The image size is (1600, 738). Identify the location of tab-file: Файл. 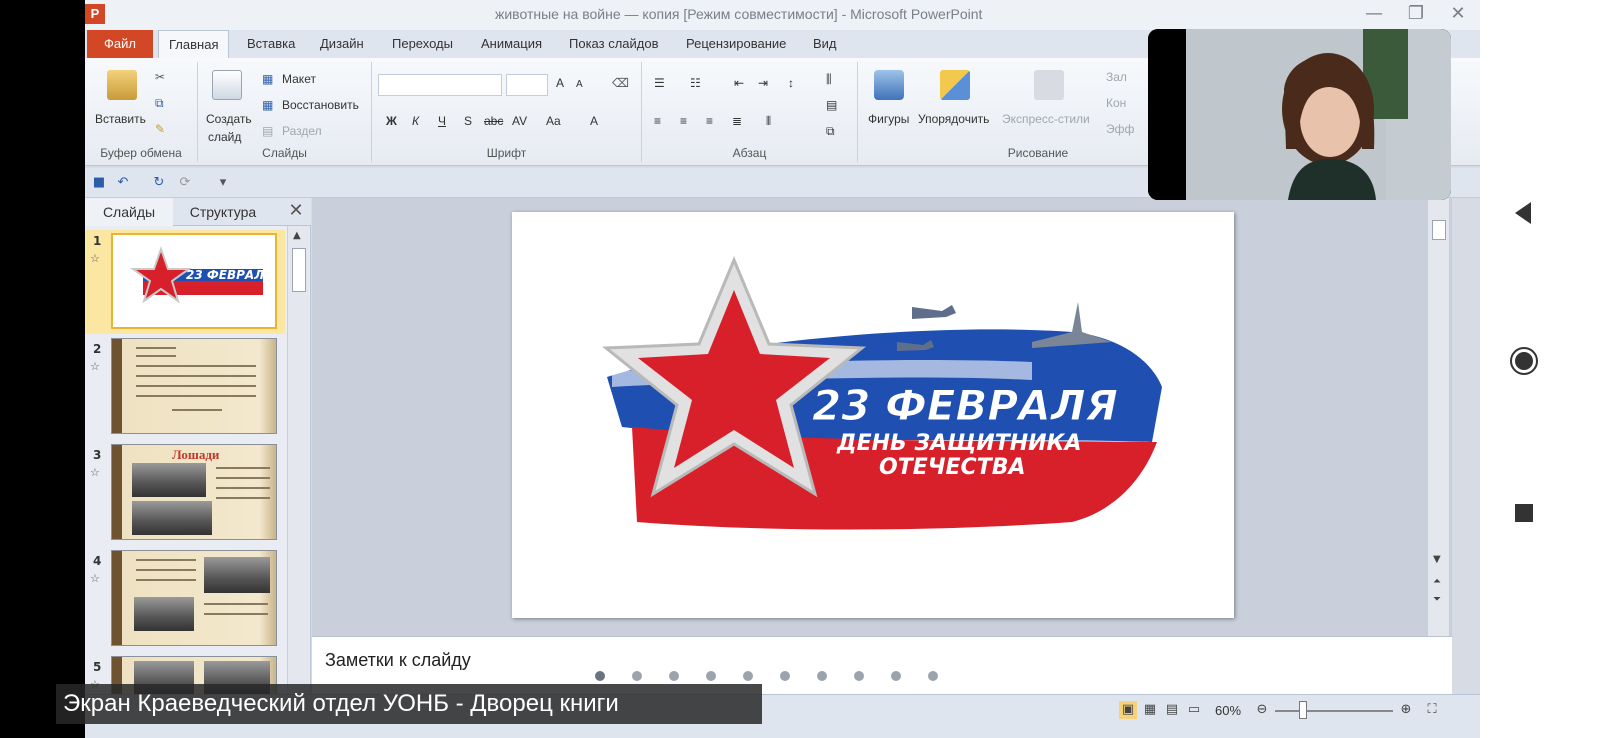
(120, 44).